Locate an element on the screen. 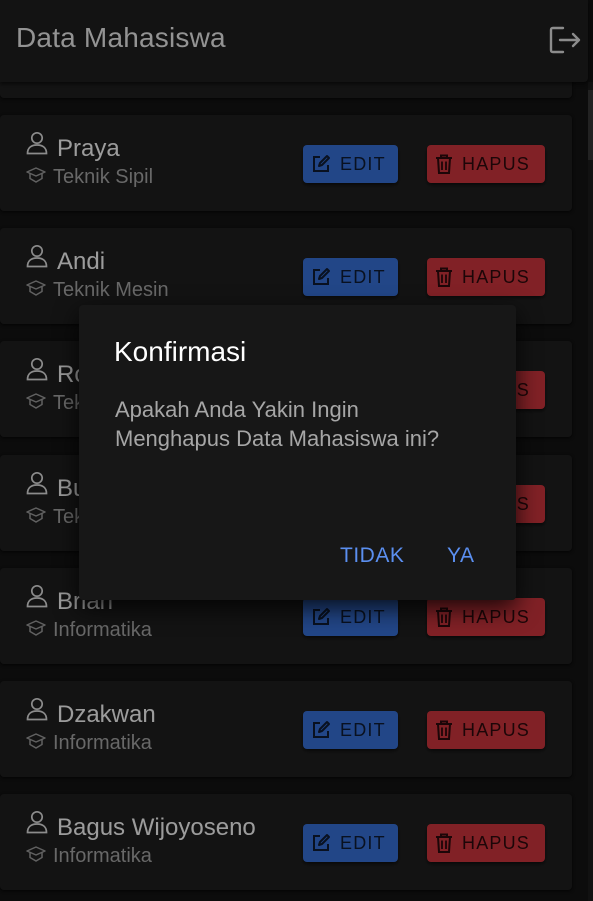  dialog-title: Konfirmasi is located at coordinates (180, 351).